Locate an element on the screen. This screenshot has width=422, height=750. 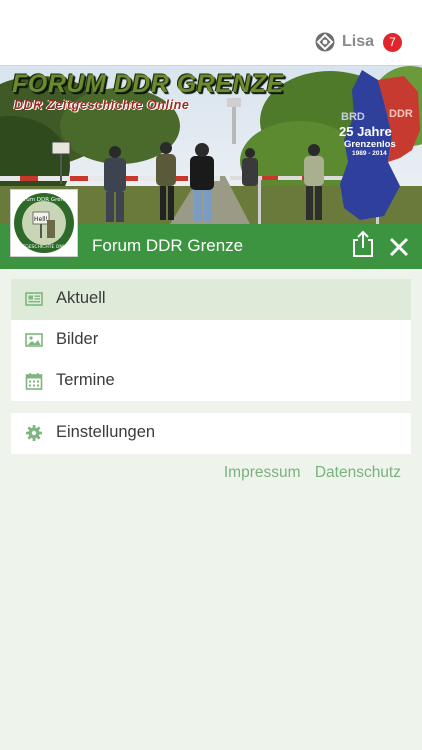
settings-card: Einstellungen is located at coordinates (211, 433).